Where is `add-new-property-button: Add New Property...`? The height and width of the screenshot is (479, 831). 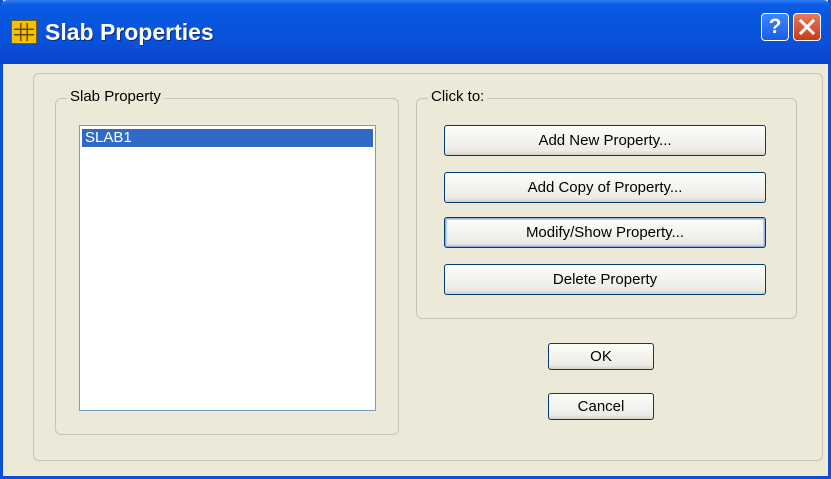 add-new-property-button: Add New Property... is located at coordinates (605, 140).